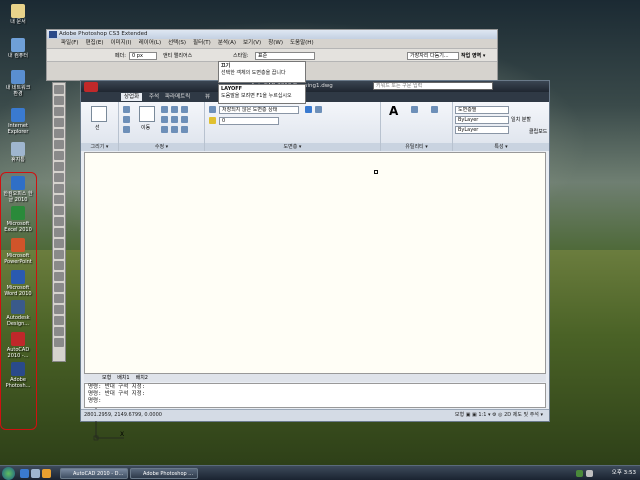  What do you see at coordinates (316, 401) in the screenshot?
I see `command-input: 명령:` at bounding box center [316, 401].